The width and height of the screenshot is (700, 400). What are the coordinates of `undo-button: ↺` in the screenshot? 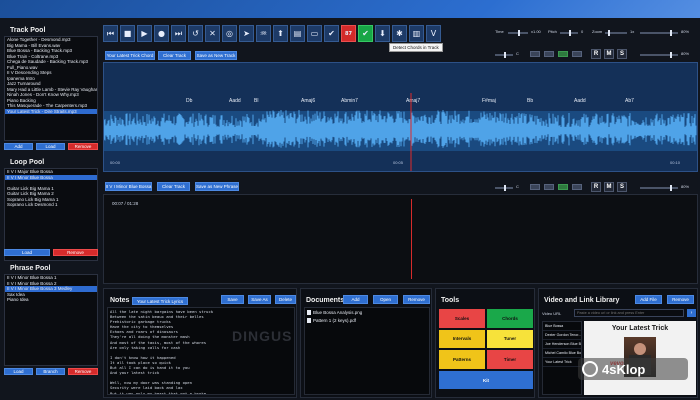 It's located at (195, 33).